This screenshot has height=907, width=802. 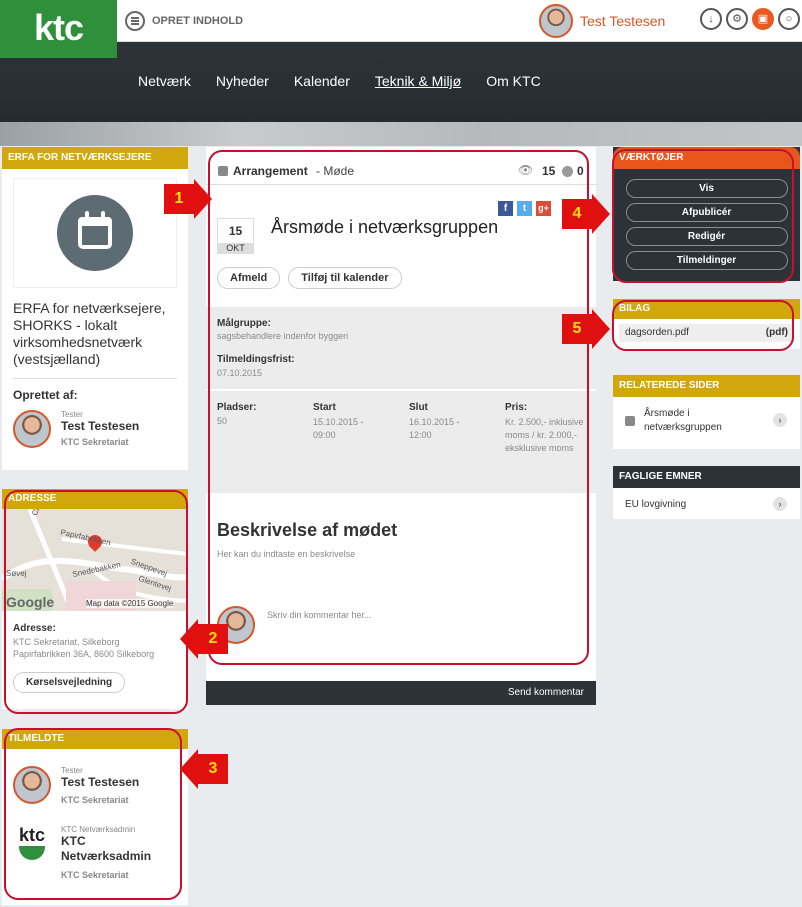 I want to click on attendee: Tester Test Testesen KTC Sekretariat, so click(x=100, y=785).